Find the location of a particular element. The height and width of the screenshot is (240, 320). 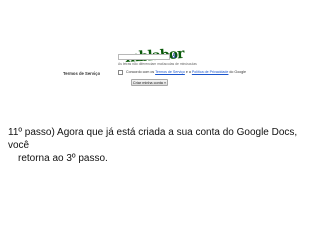

create-account-button: Criar minha conta » is located at coordinates (149, 82).